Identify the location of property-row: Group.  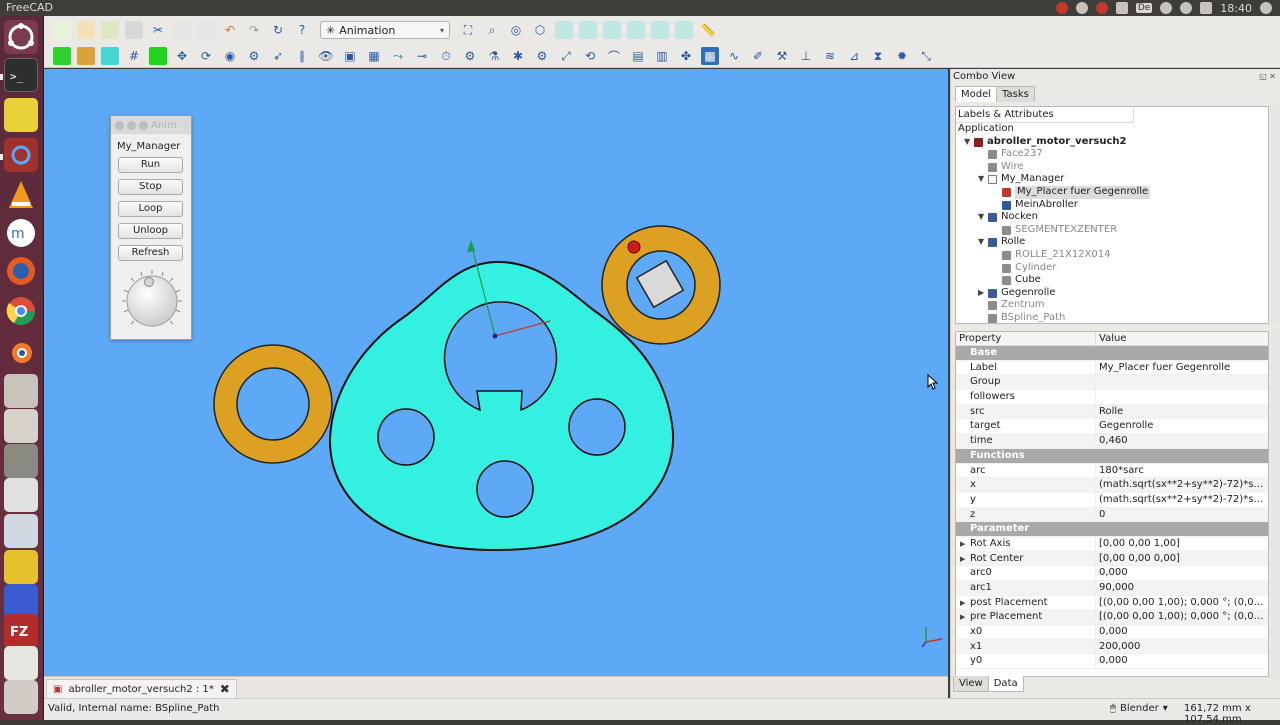
(1112, 383).